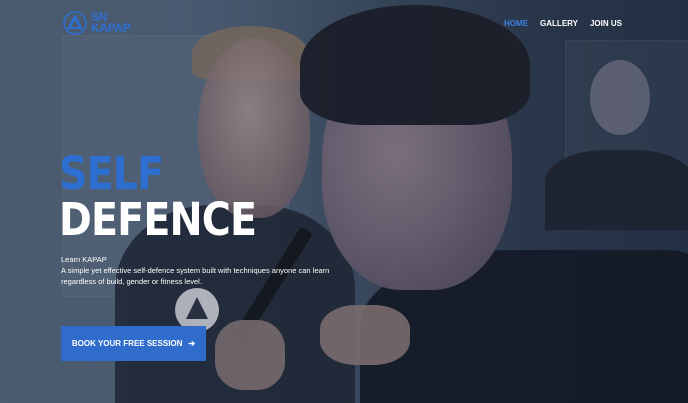  What do you see at coordinates (158, 219) in the screenshot?
I see `hero-title-line-2: DEFENCE` at bounding box center [158, 219].